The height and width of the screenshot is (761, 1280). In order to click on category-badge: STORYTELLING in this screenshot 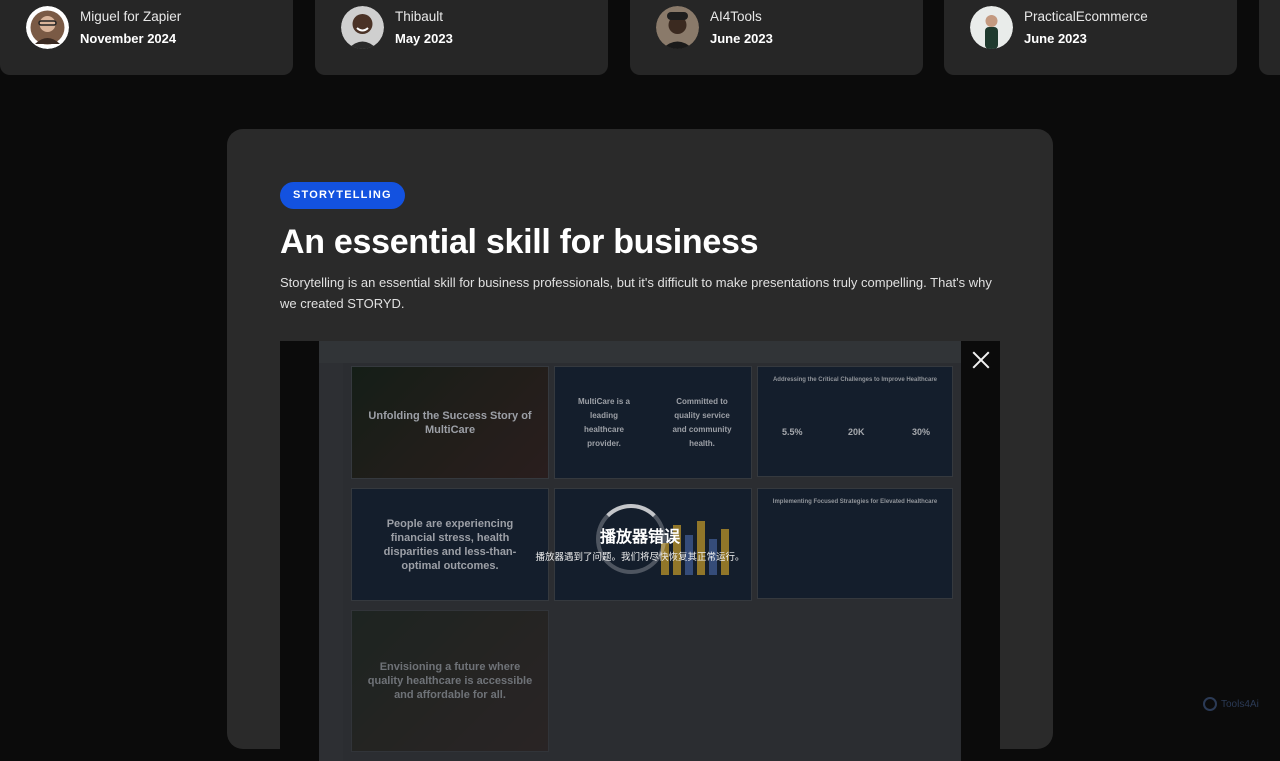, I will do `click(342, 195)`.